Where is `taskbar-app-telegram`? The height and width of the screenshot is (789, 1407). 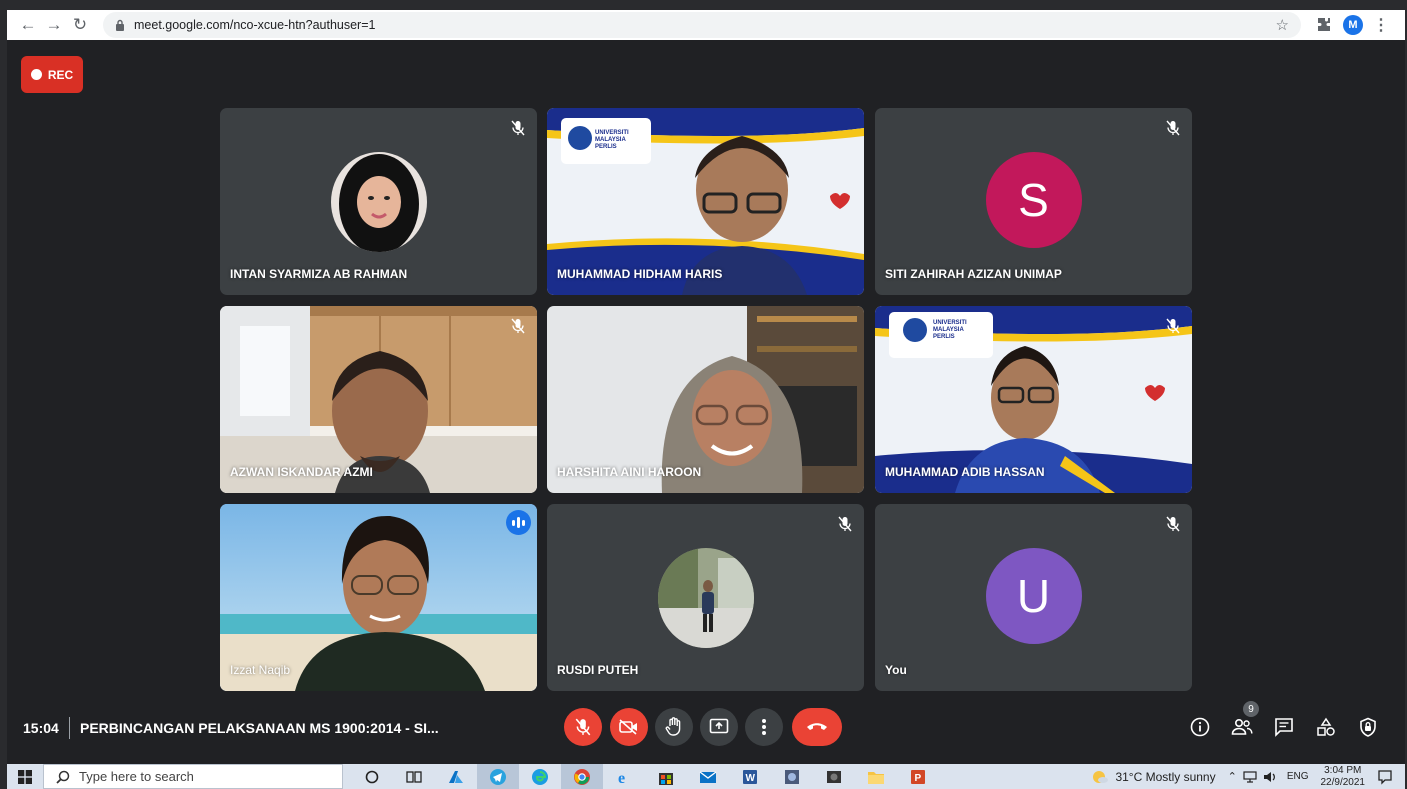
taskbar-app-telegram is located at coordinates (498, 776).